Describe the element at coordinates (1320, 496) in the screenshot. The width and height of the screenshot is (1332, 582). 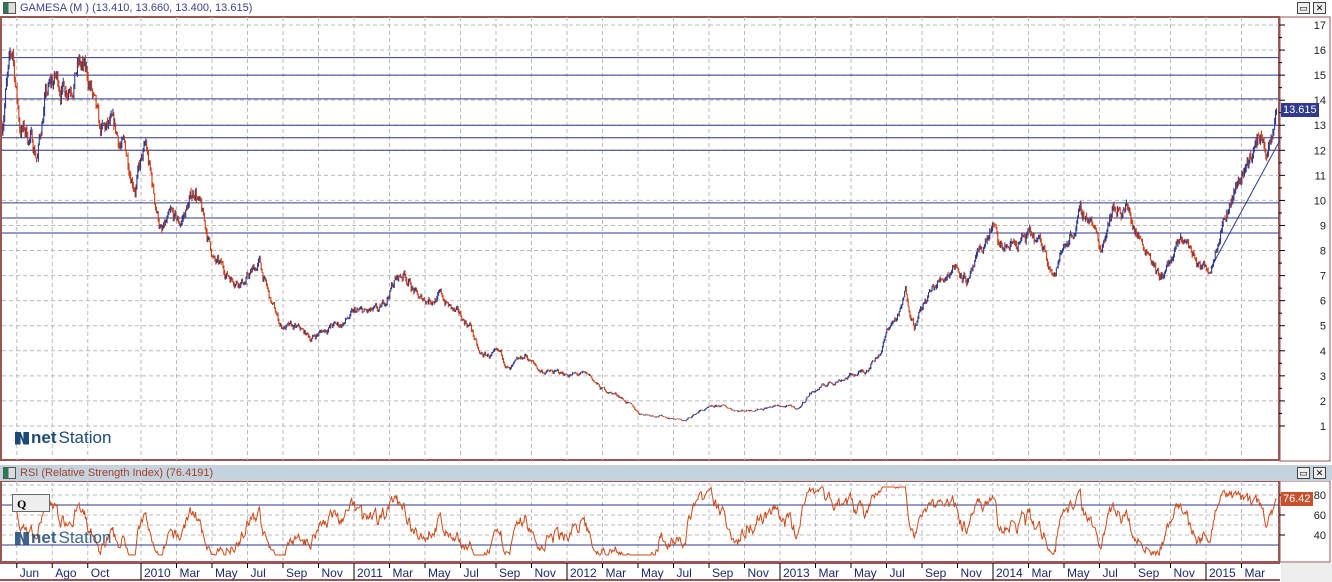
I see `rsi-tick-label: 80` at that location.